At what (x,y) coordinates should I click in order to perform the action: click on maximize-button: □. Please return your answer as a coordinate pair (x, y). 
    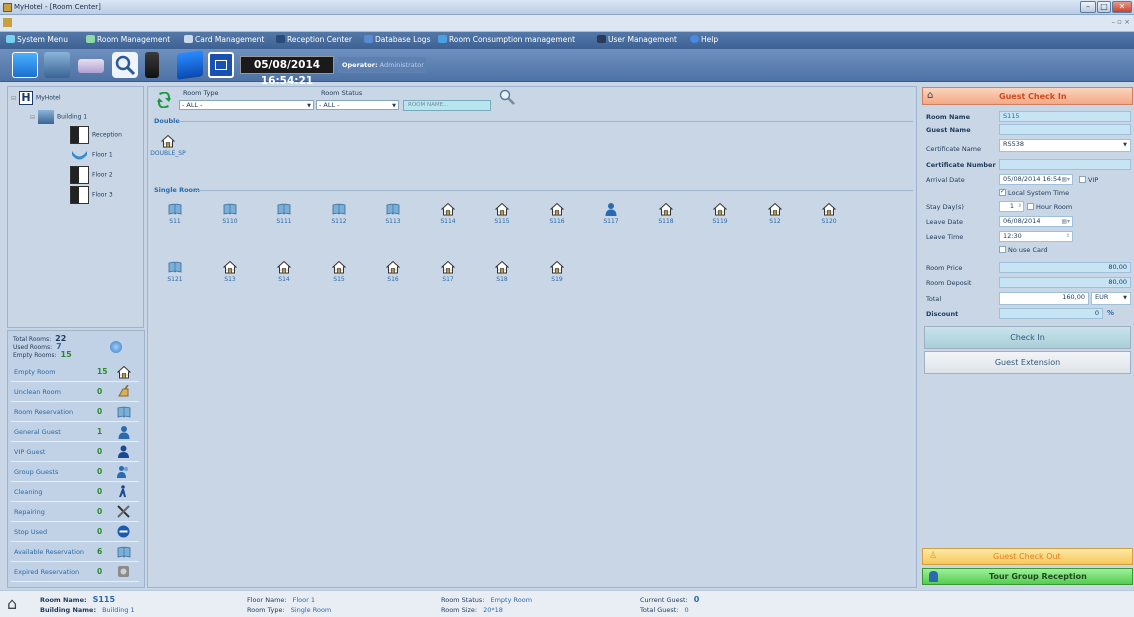
    Looking at the image, I should click on (1104, 7).